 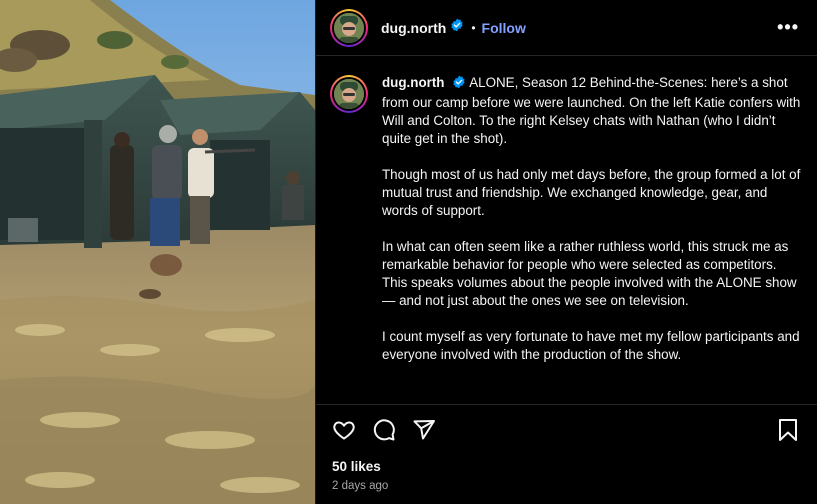 I want to click on caption-username: dug.north, so click(x=413, y=82).